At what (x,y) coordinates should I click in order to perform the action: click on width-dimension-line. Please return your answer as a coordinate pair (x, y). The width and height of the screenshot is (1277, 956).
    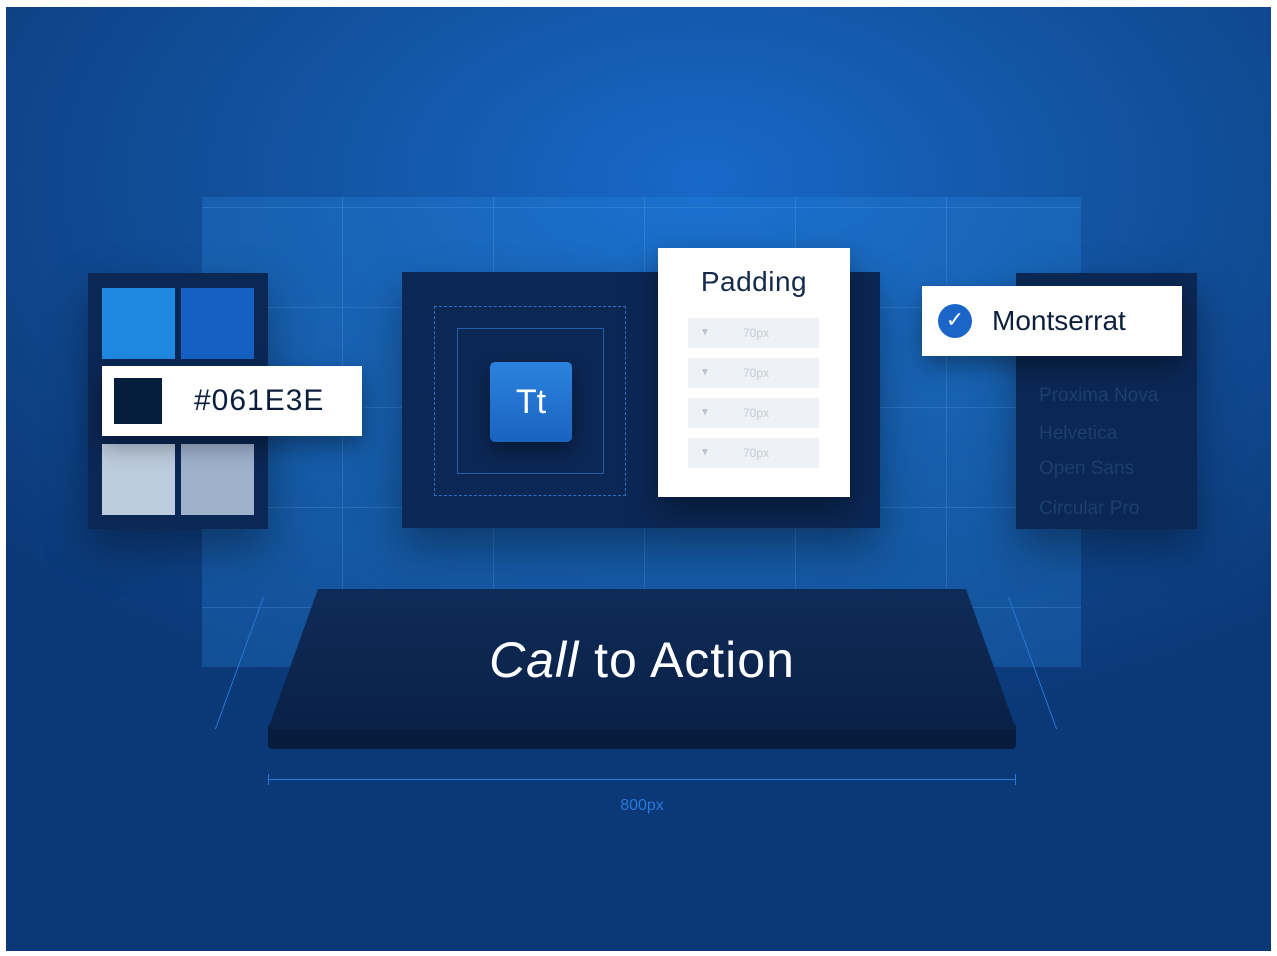
    Looking at the image, I should click on (642, 779).